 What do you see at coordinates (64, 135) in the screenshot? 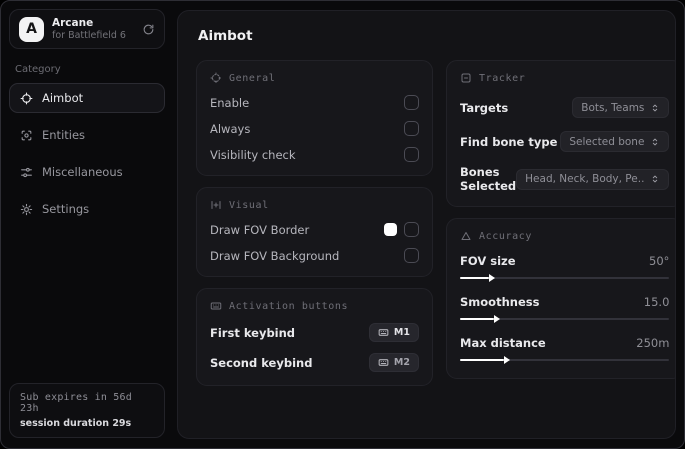
I see `sidebar-item-label: Entities` at bounding box center [64, 135].